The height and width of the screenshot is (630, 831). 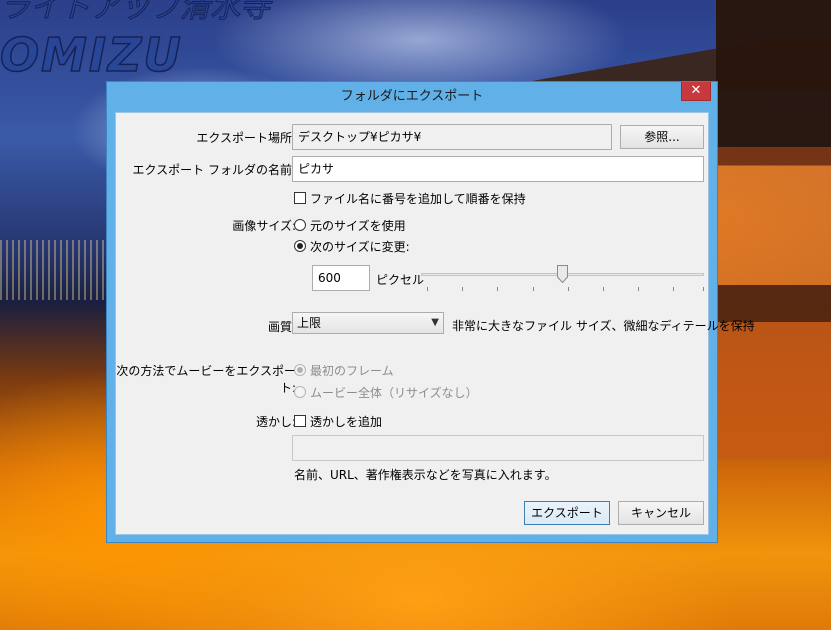 What do you see at coordinates (418, 199) in the screenshot?
I see `keep-order-label: ファイル名に番号を追加して順番を保持` at bounding box center [418, 199].